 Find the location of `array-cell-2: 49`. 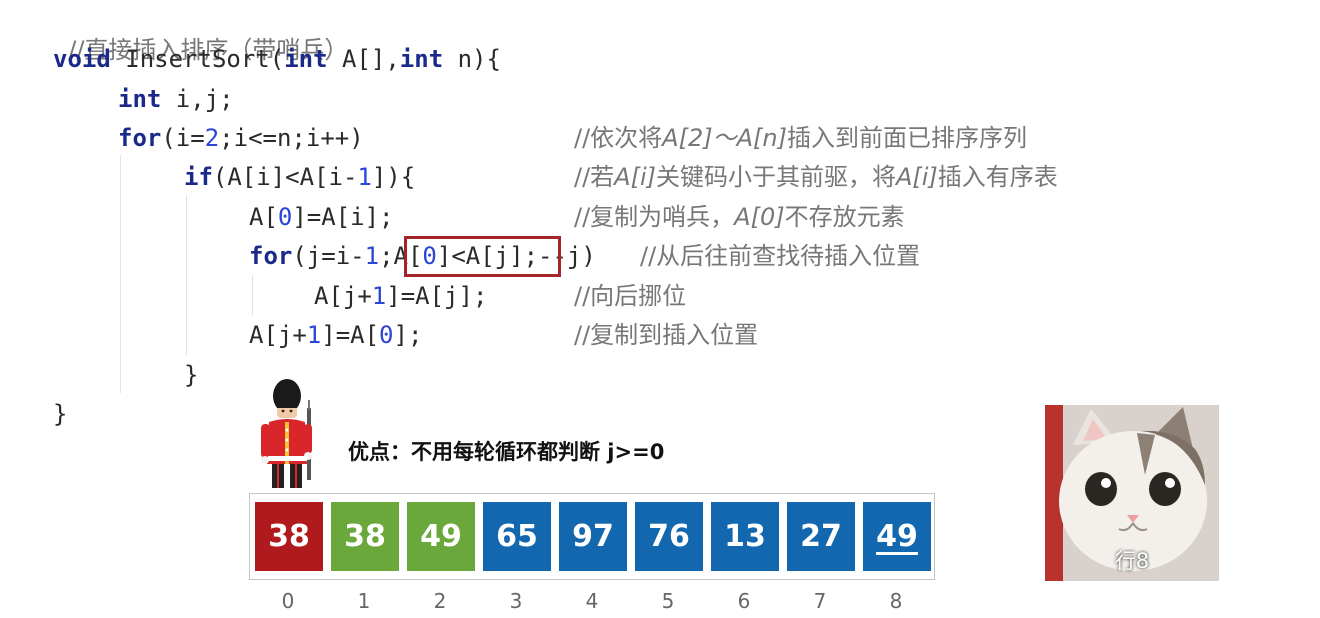

array-cell-2: 49 is located at coordinates (441, 536).